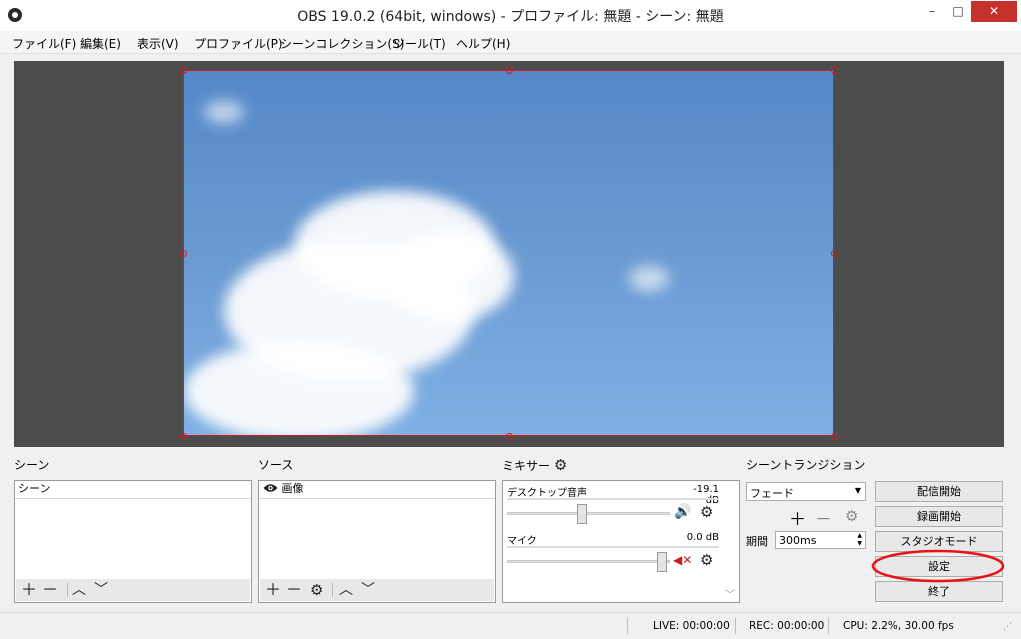 This screenshot has height=639, width=1021. What do you see at coordinates (316, 590) in the screenshot?
I see `source-properties-gear-icon: ⚙` at bounding box center [316, 590].